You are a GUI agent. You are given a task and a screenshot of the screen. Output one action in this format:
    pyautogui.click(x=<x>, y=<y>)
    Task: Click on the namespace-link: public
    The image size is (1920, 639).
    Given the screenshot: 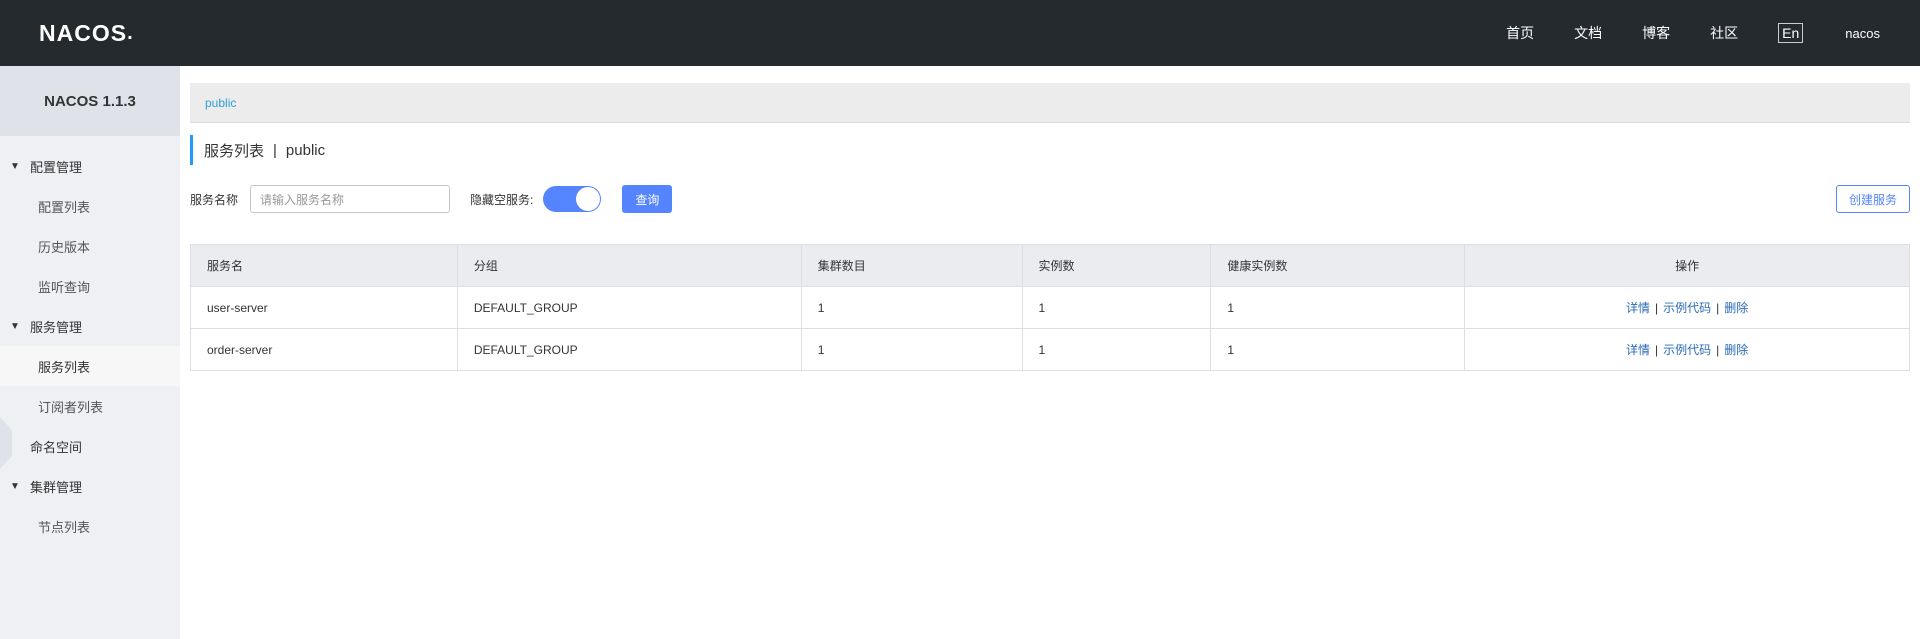 What is the action you would take?
    pyautogui.click(x=220, y=103)
    